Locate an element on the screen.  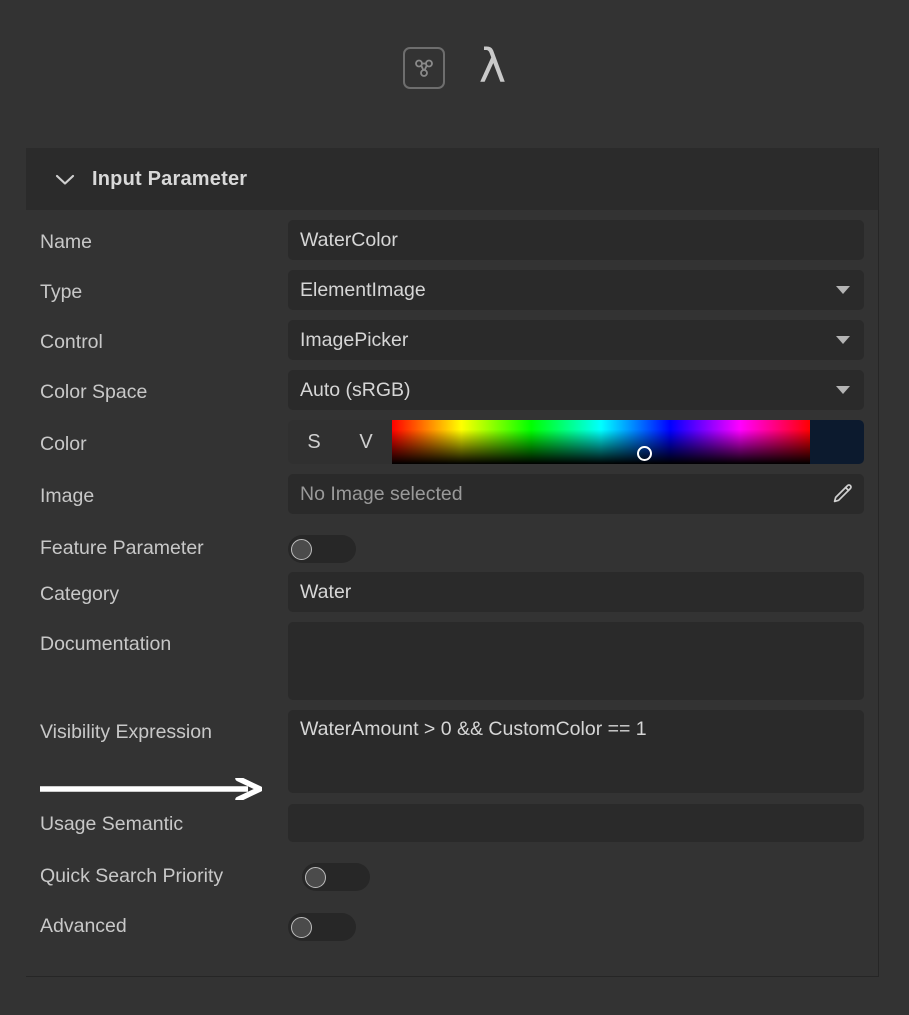
label-image: Image is located at coordinates (67, 496).